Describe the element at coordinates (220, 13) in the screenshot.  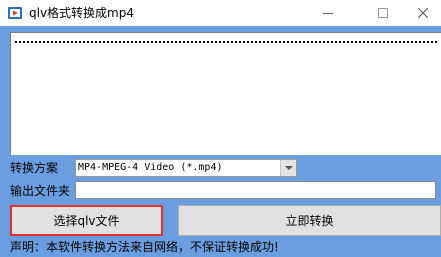
I see `title-bar: qlv格式转换成mp4` at that location.